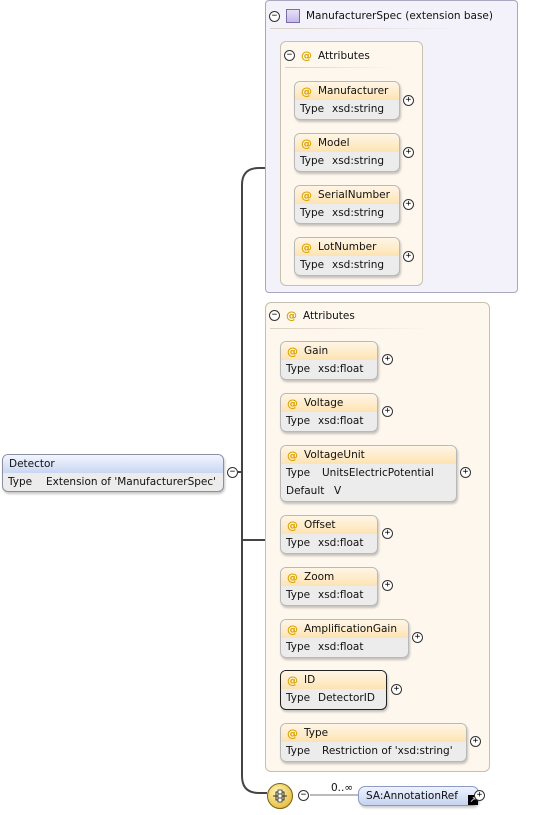 Image resolution: width=535 pixels, height=815 pixels. I want to click on attribute-card-offset: @ Offset Type xsd:float, so click(329, 534).